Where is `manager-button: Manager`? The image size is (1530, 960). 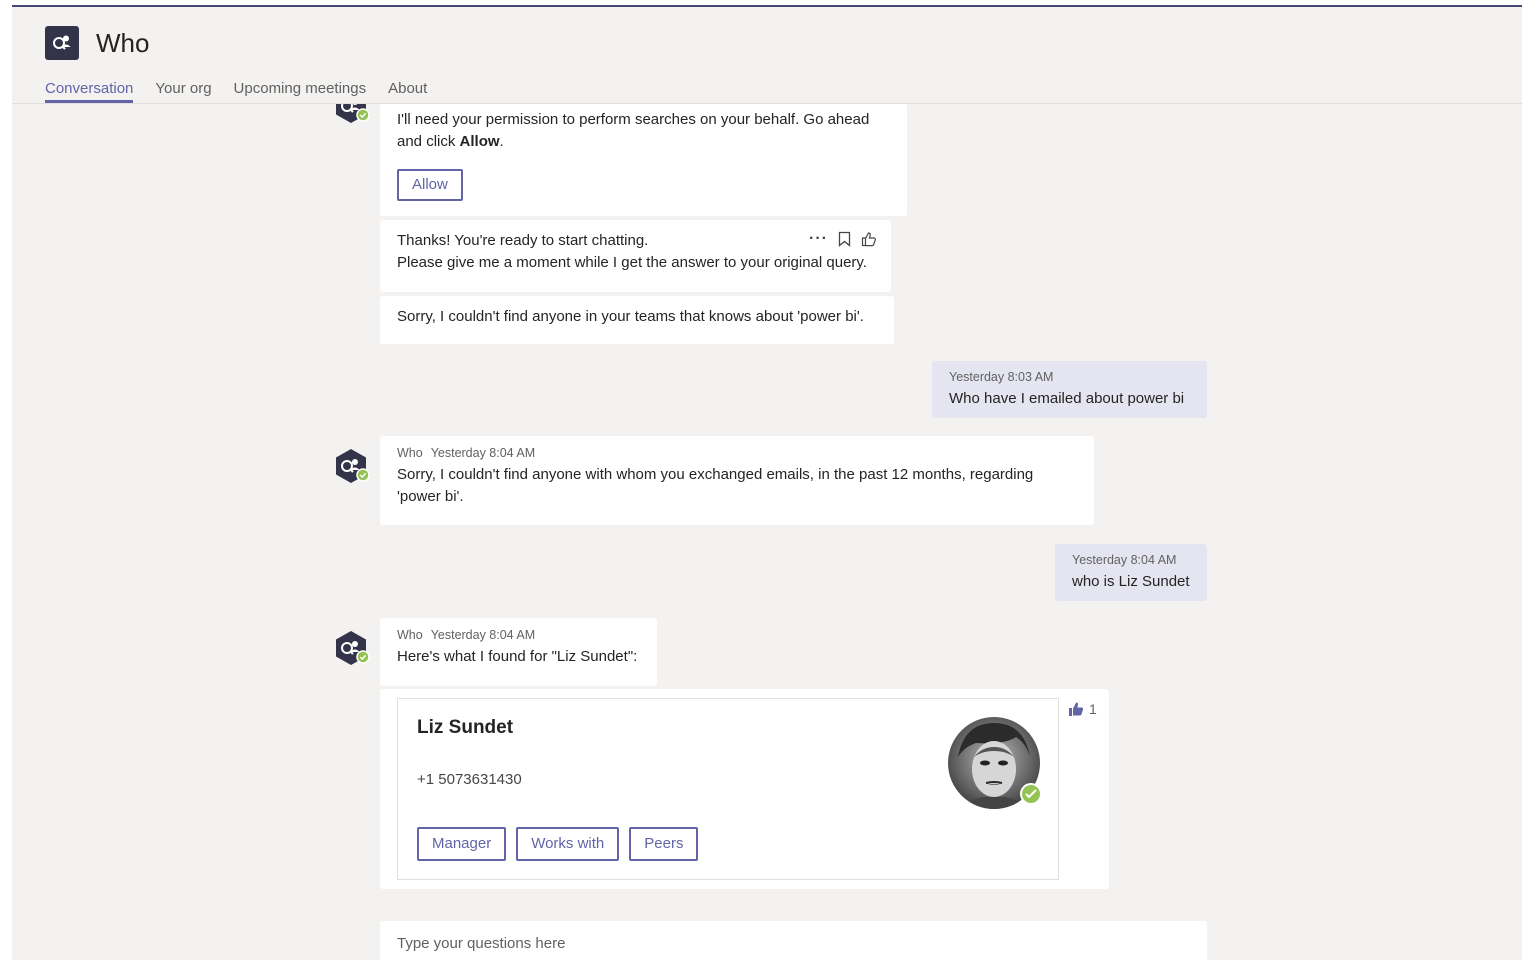 manager-button: Manager is located at coordinates (462, 844).